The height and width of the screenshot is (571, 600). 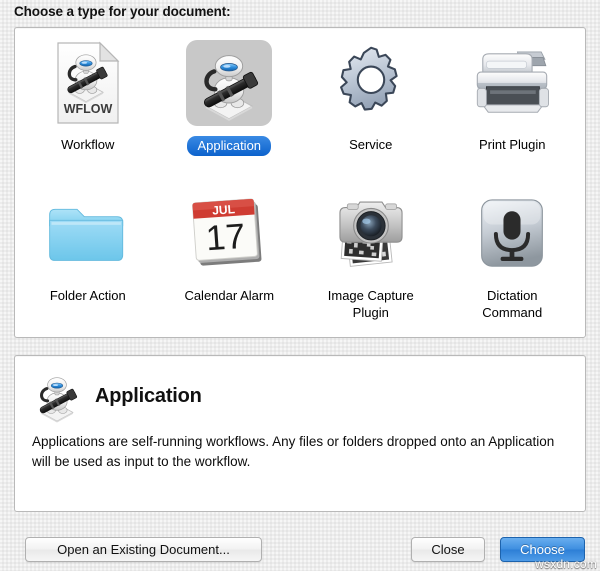 What do you see at coordinates (88, 144) in the screenshot?
I see `document-type-label: Workflow` at bounding box center [88, 144].